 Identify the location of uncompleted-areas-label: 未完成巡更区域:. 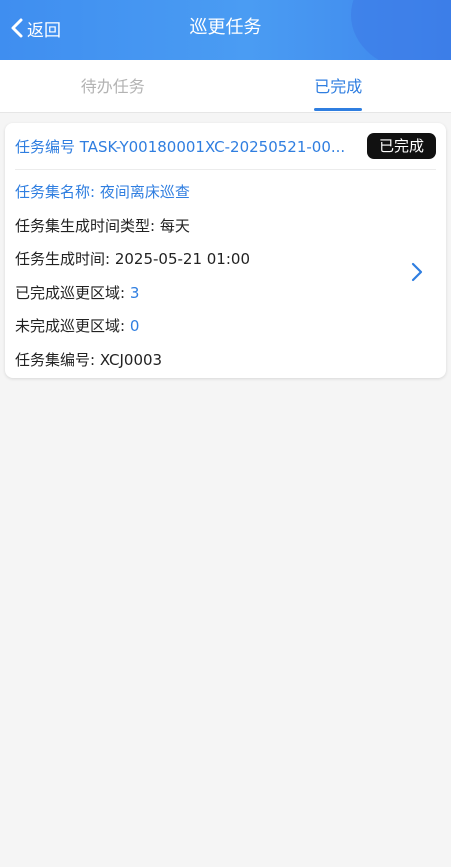
(72, 326).